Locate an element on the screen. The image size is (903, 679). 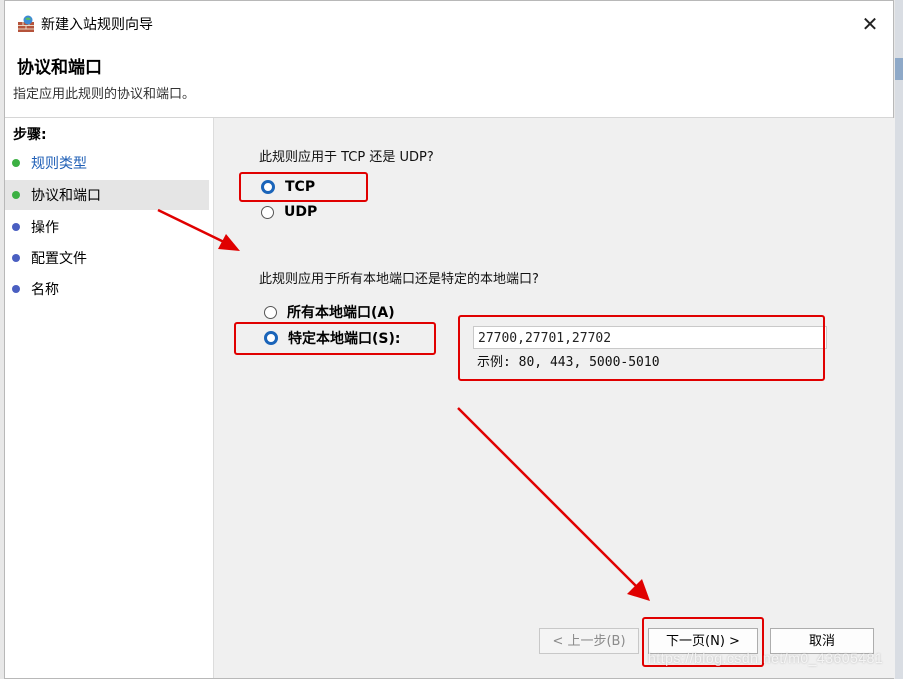
step-label: 协议和端口 is located at coordinates (66, 196).